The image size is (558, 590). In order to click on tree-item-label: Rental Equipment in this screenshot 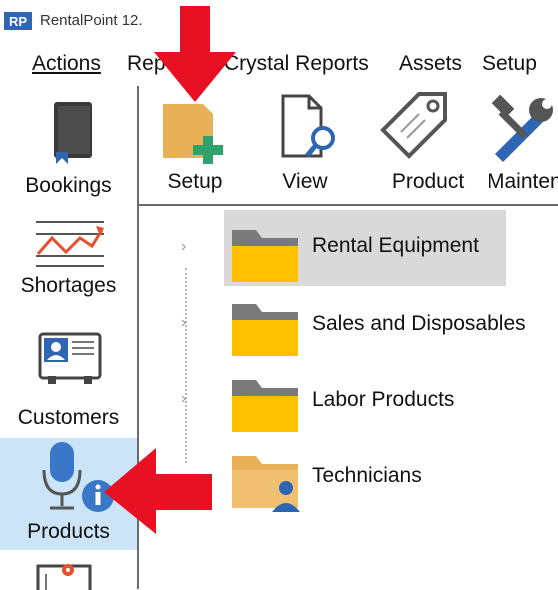, I will do `click(395, 245)`.